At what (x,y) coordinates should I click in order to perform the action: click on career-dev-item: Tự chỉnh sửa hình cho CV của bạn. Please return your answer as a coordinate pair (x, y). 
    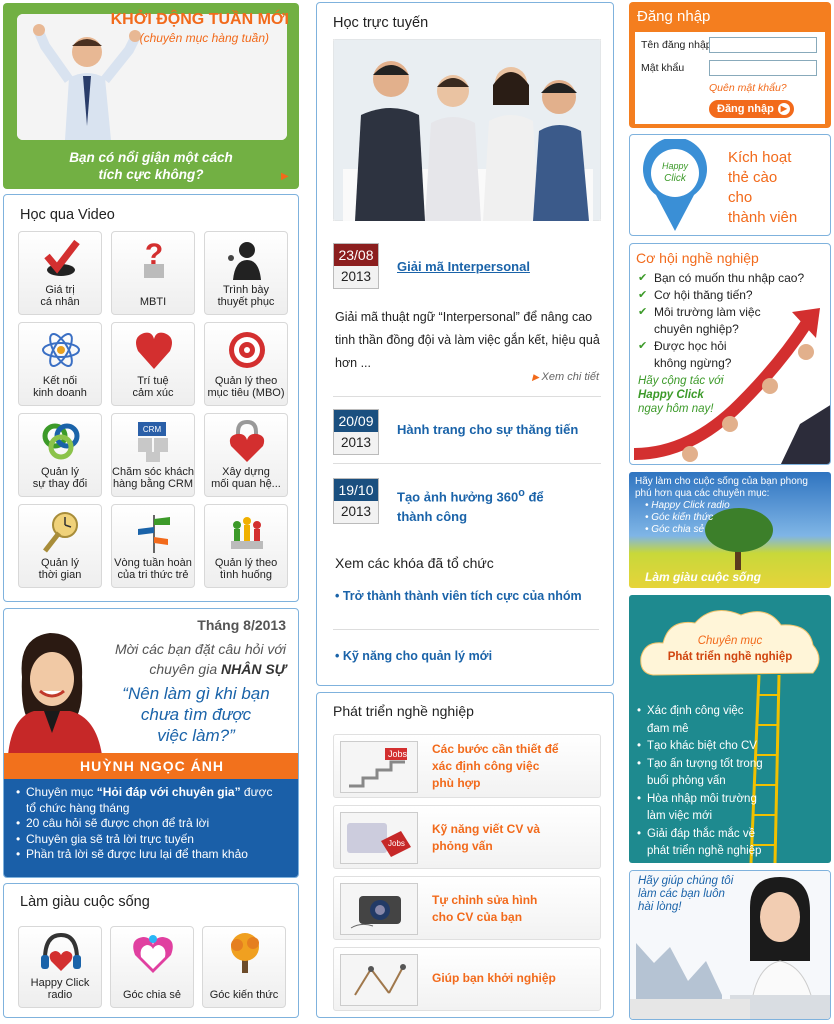
    Looking at the image, I should click on (467, 908).